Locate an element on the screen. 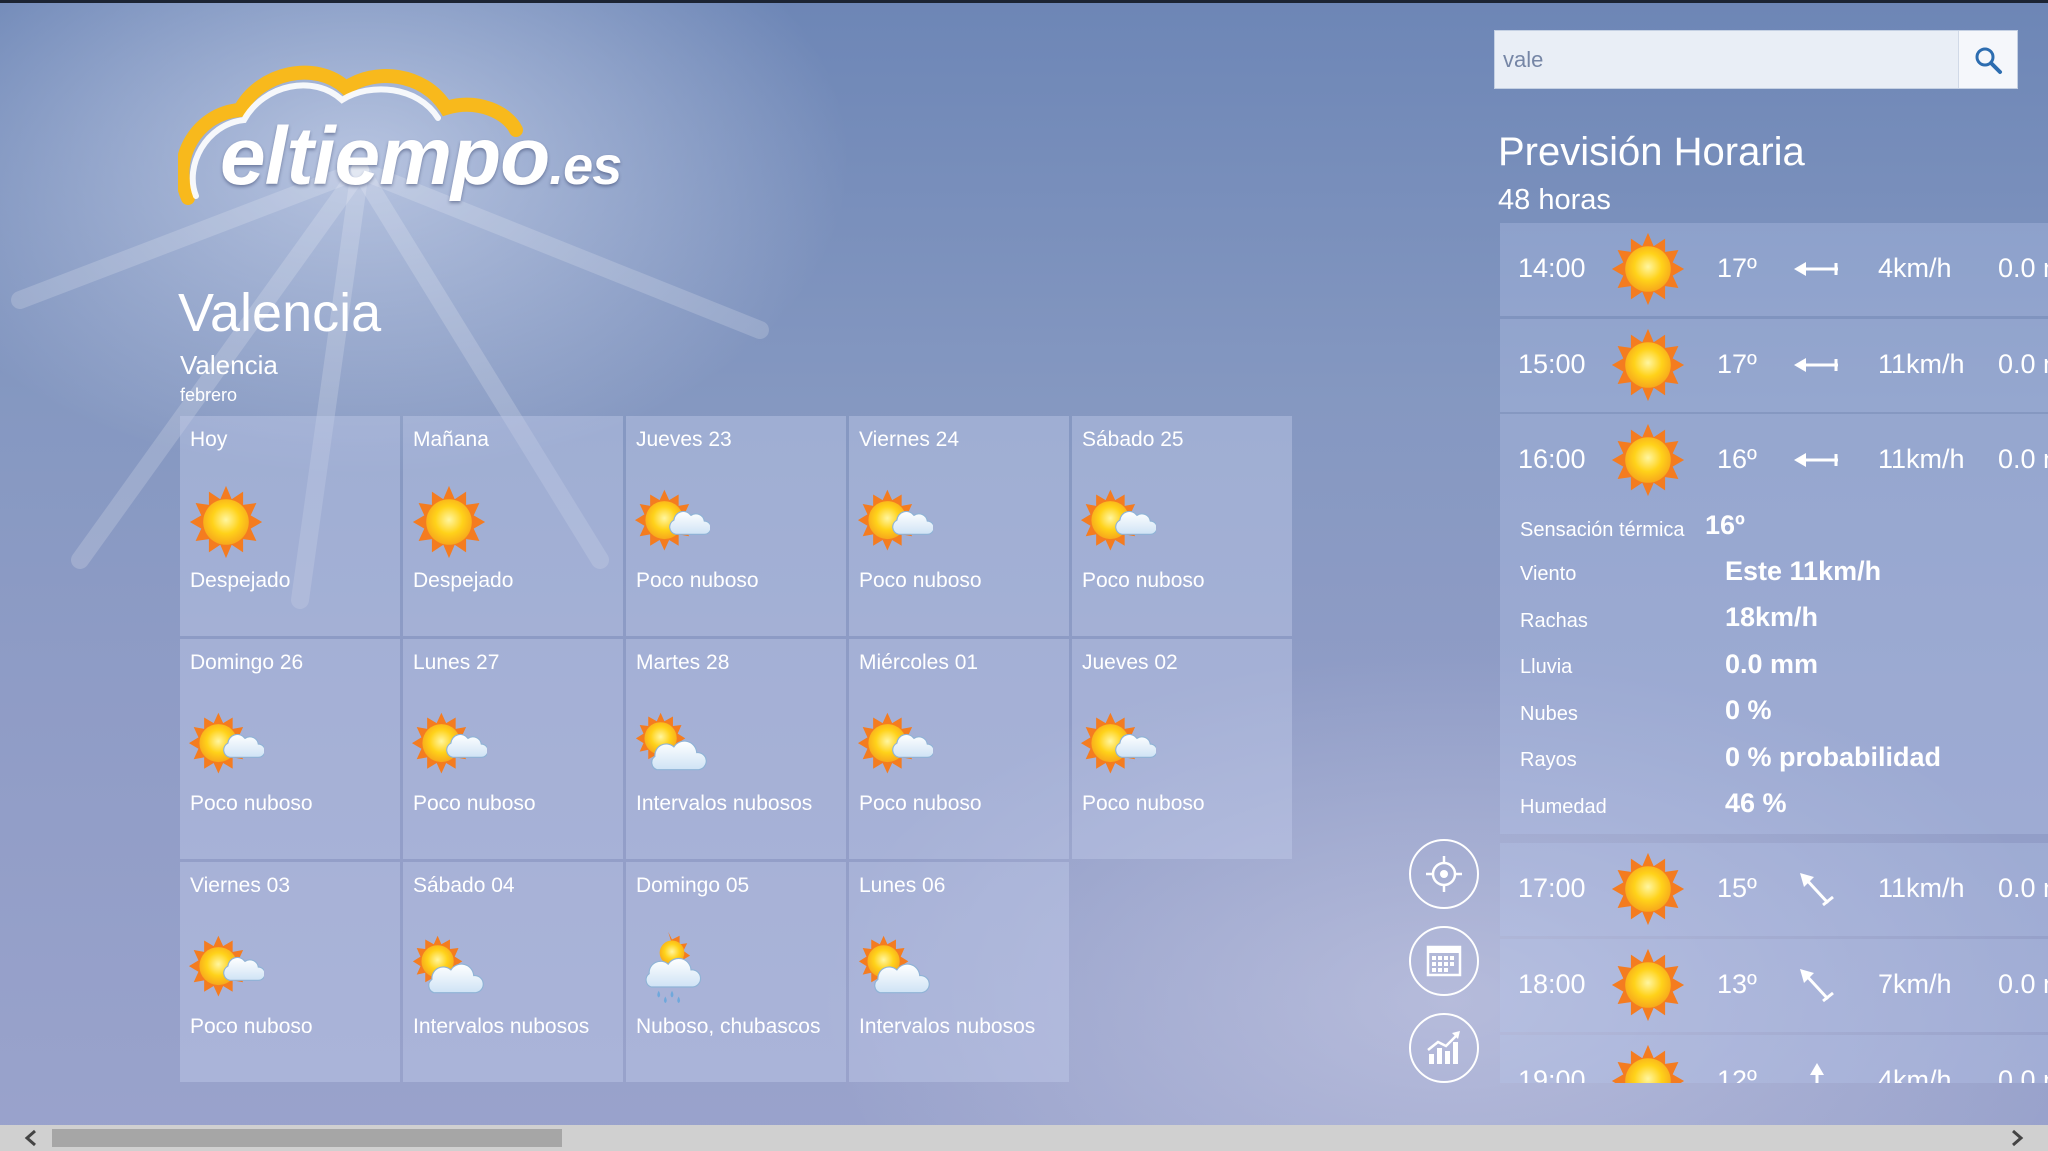  hour-time: 15:00 is located at coordinates (1552, 364).